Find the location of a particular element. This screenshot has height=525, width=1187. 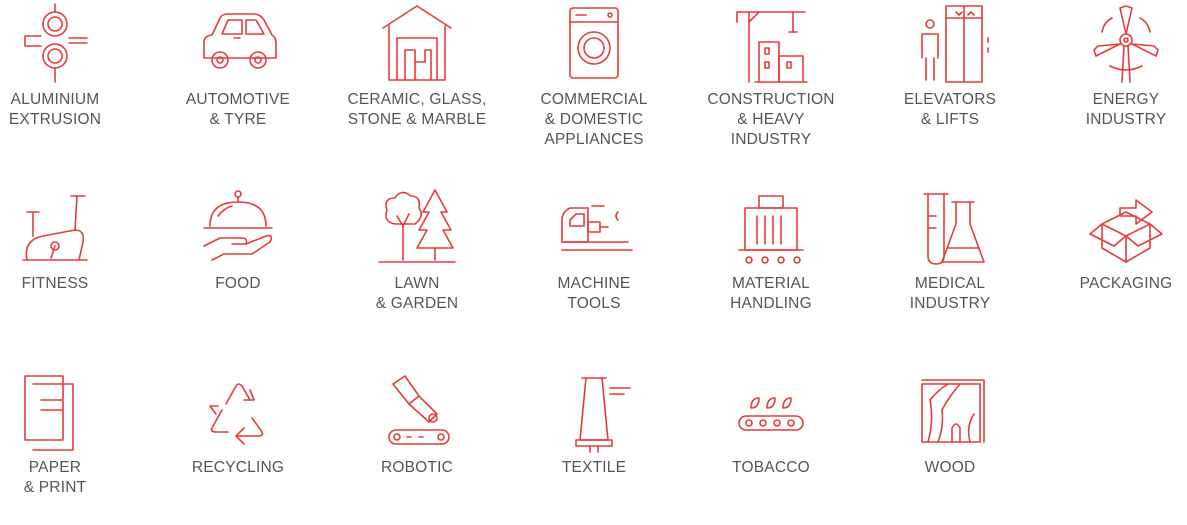

industry-label-line: TOOLS is located at coordinates (594, 303).